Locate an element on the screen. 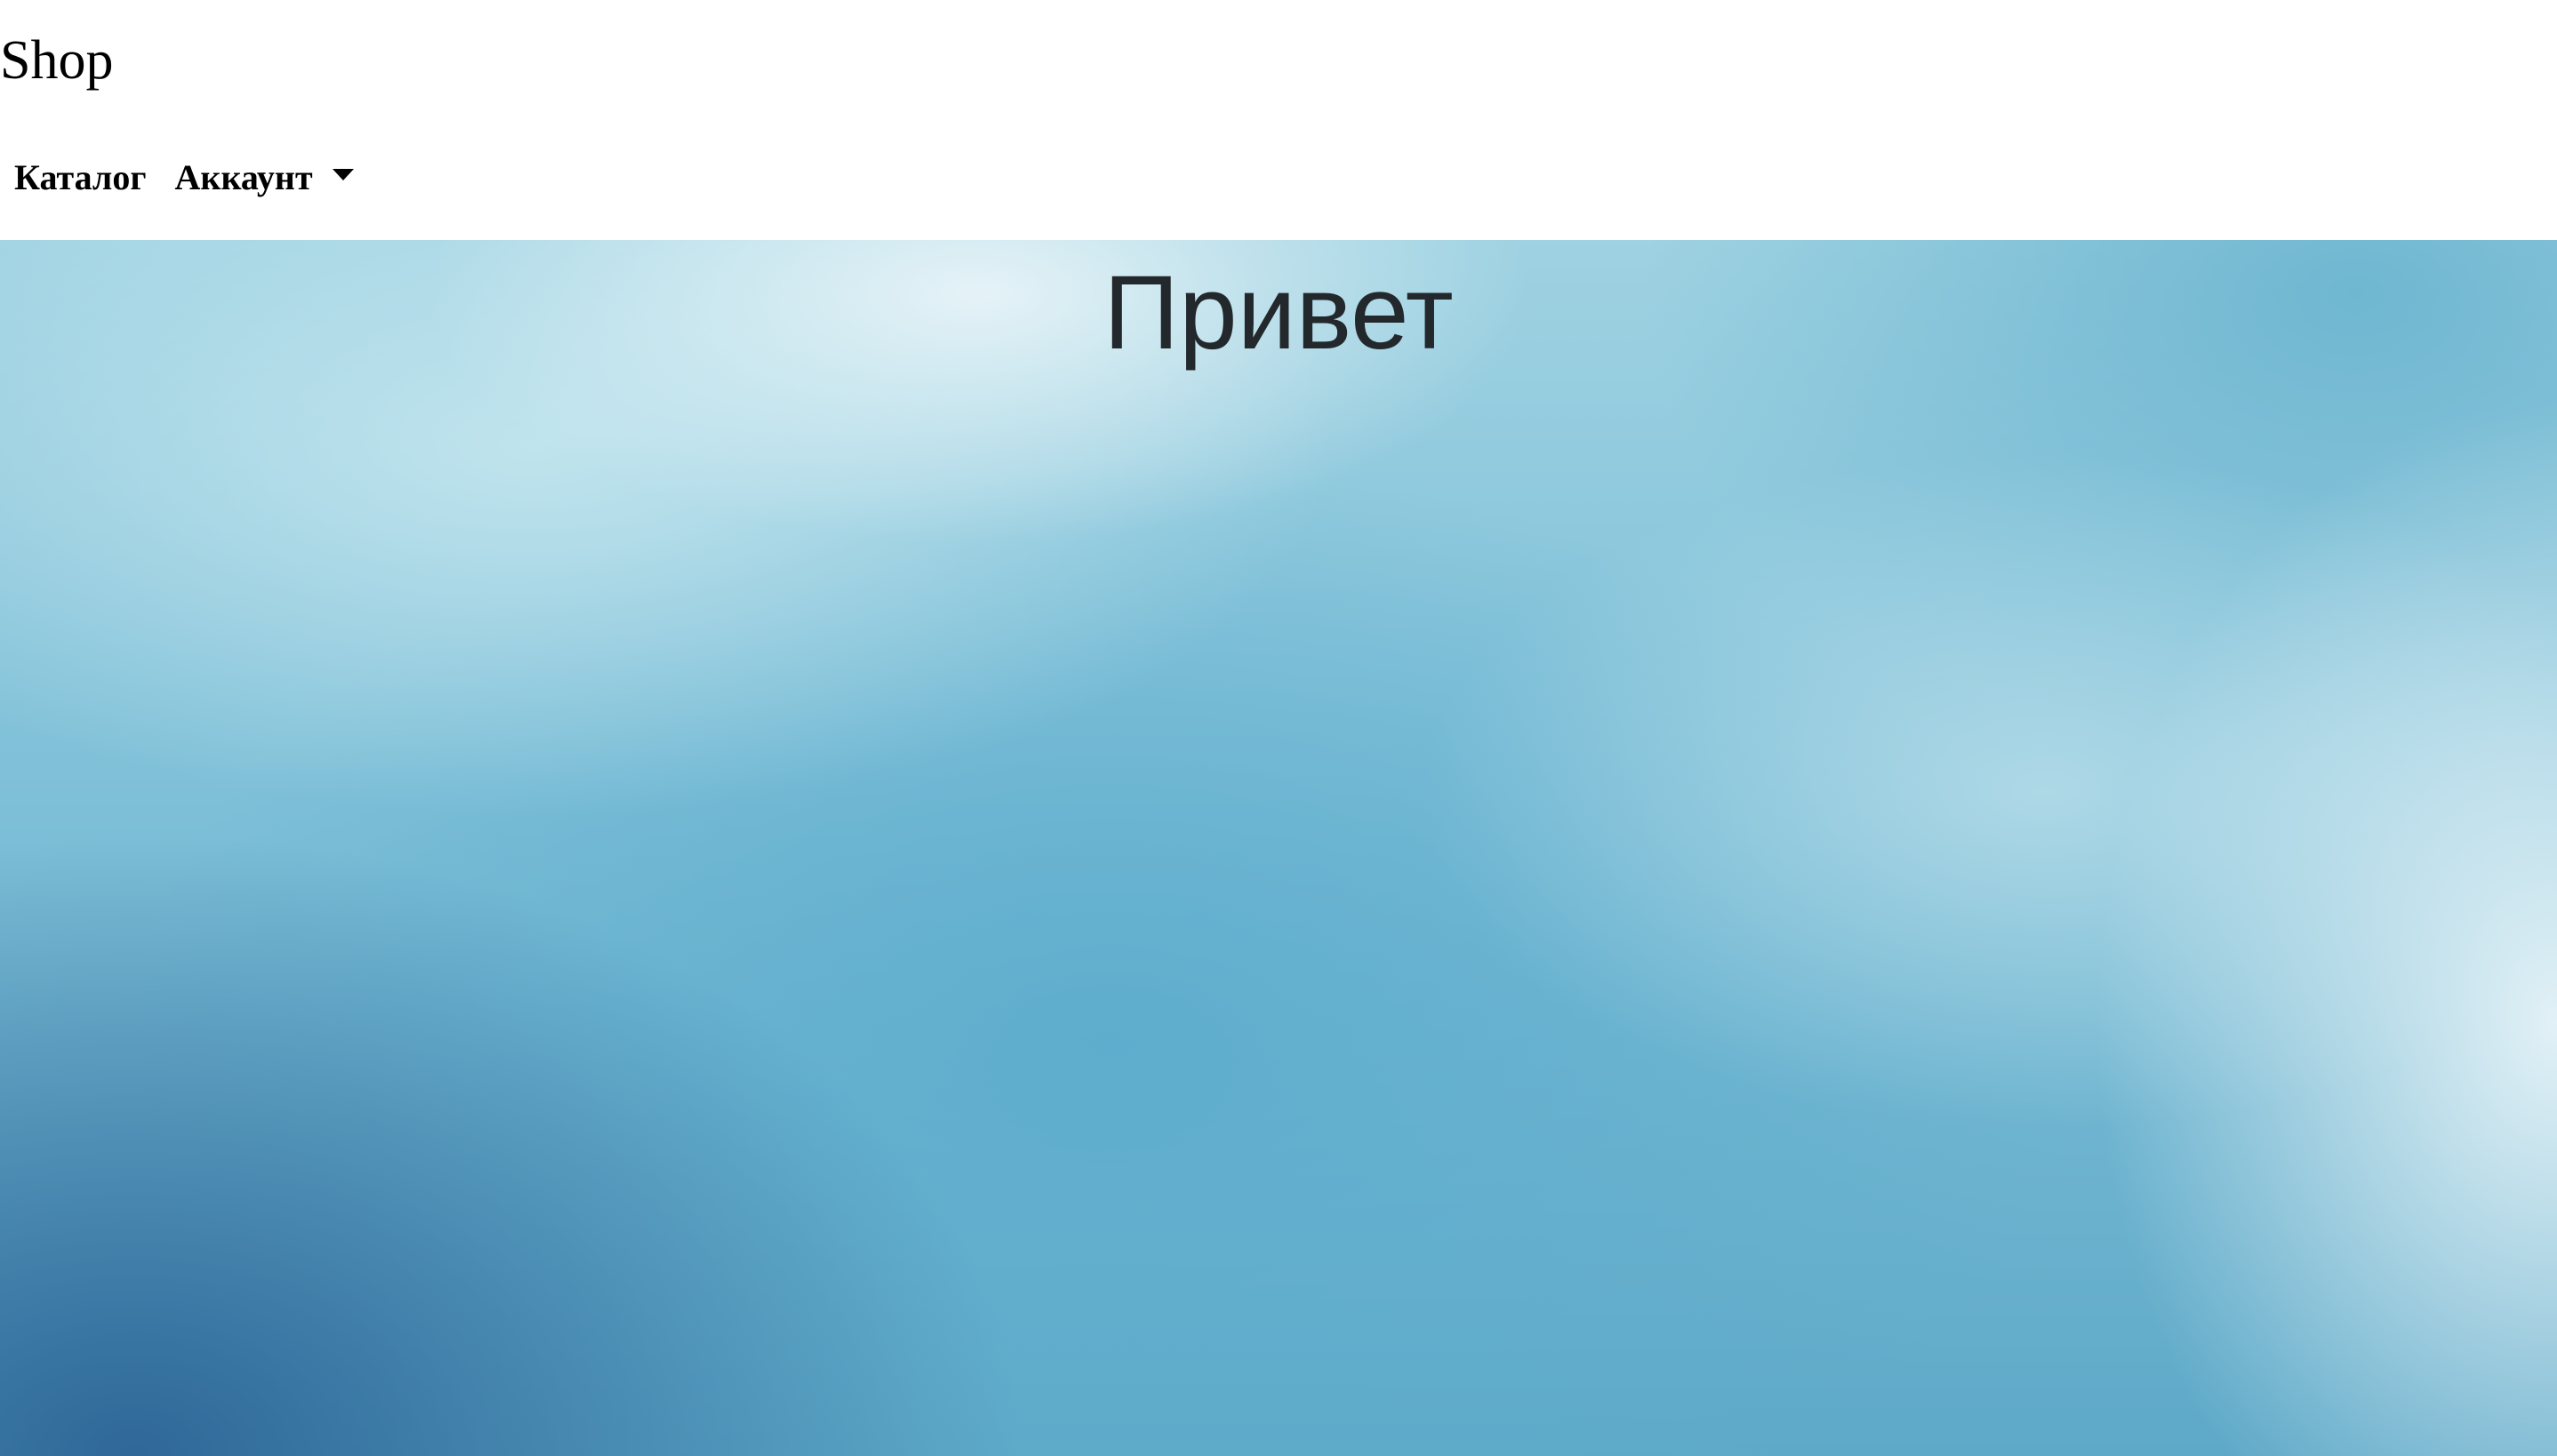 The width and height of the screenshot is (2557, 1456). nav-account-dropdown: Аккаунт is located at coordinates (264, 177).